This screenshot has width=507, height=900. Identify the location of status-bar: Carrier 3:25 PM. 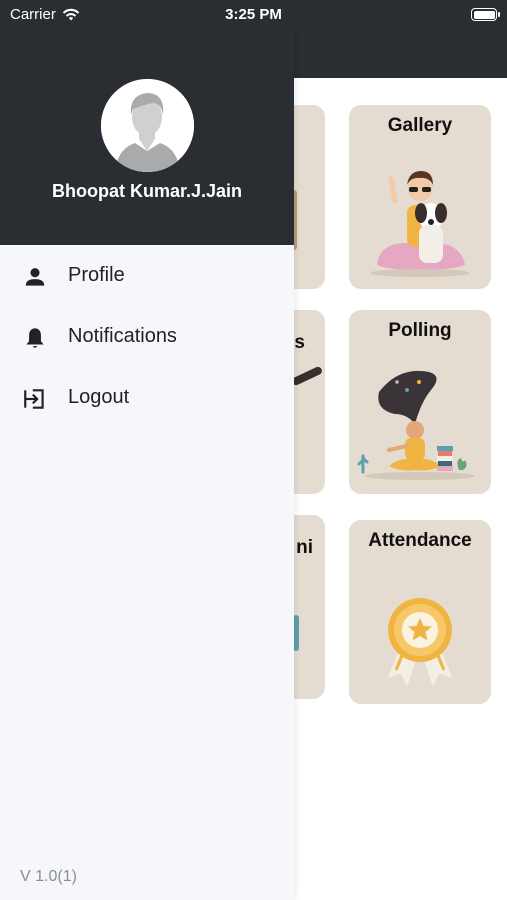
(253, 15).